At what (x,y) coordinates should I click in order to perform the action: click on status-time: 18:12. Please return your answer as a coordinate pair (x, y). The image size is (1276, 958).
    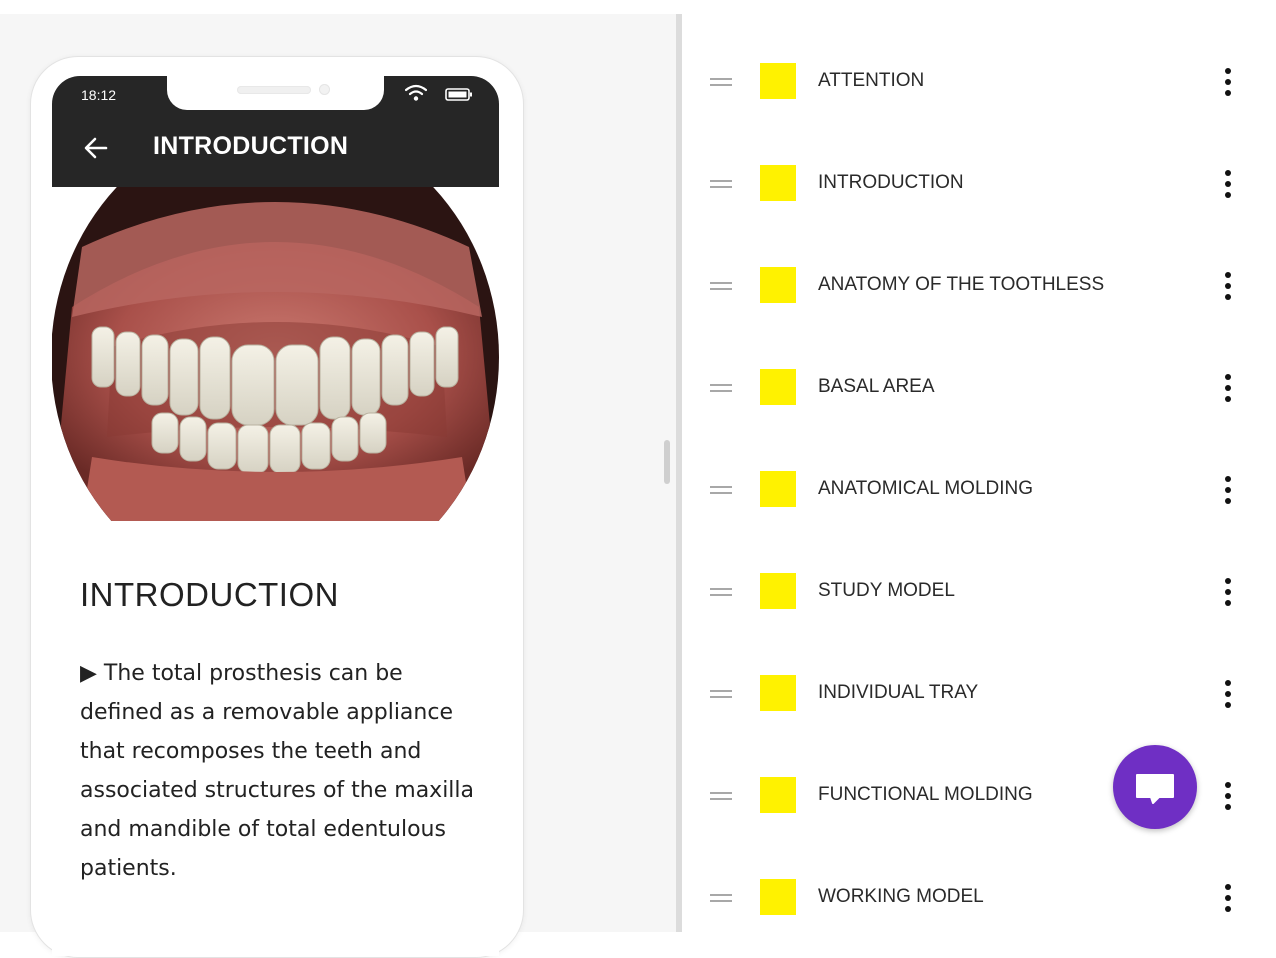
    Looking at the image, I should click on (99, 95).